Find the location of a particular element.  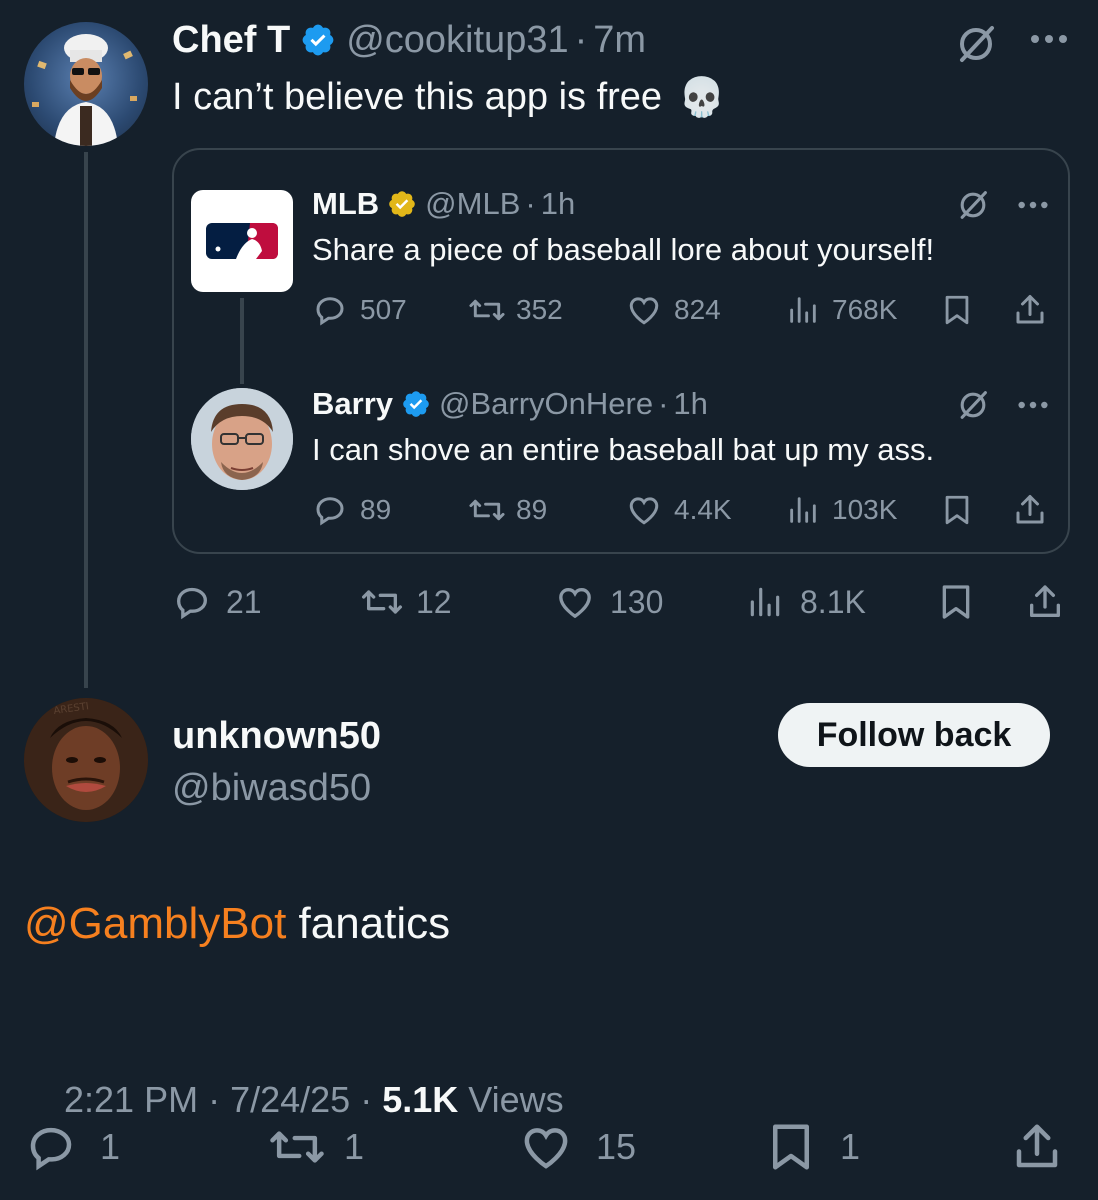

reply-button: 1 is located at coordinates (72, 1147).